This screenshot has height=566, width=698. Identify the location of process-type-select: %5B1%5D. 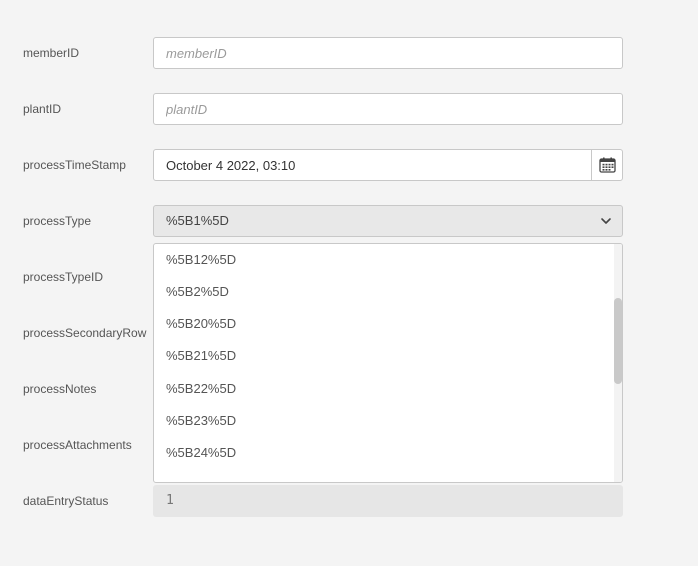
(388, 221).